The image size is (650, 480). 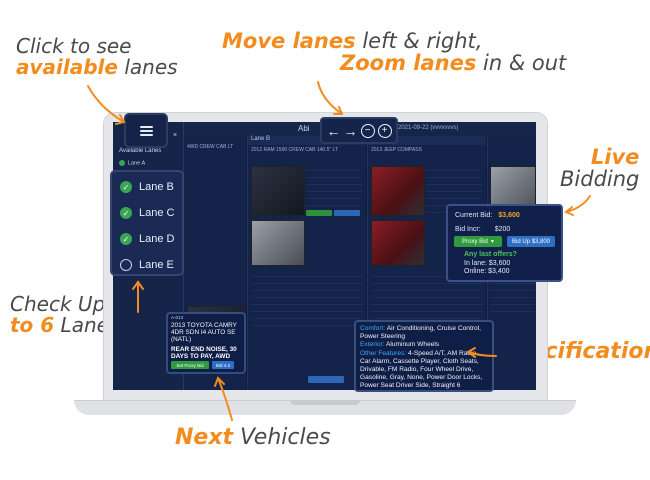 I want to click on vehicle-lot-number: A-013, so click(x=177, y=317).